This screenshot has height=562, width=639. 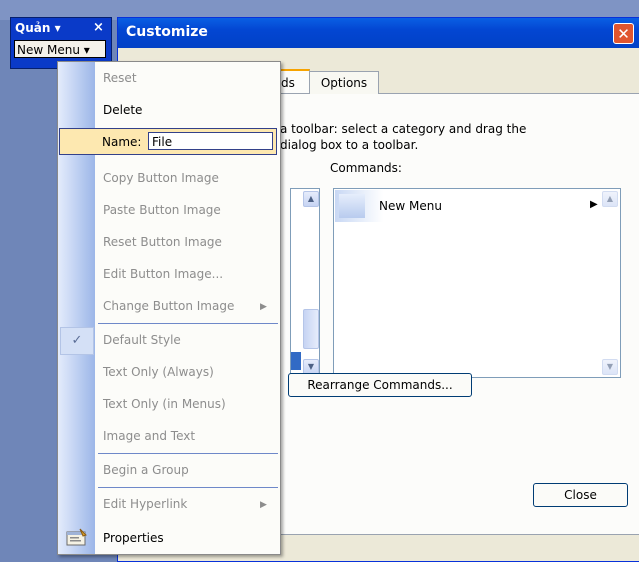 What do you see at coordinates (98, 27) in the screenshot?
I see `toolbar-close-icon: ×` at bounding box center [98, 27].